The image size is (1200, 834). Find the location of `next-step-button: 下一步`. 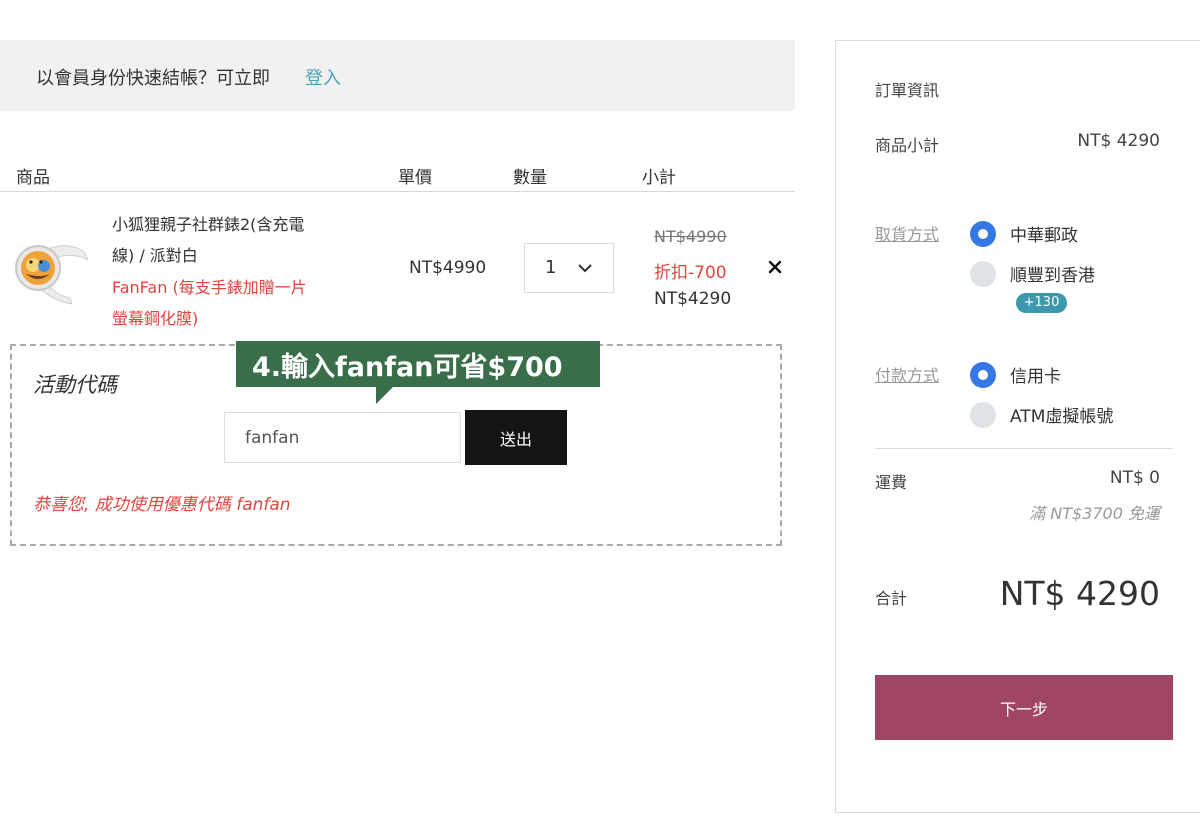

next-step-button: 下一步 is located at coordinates (1024, 707).